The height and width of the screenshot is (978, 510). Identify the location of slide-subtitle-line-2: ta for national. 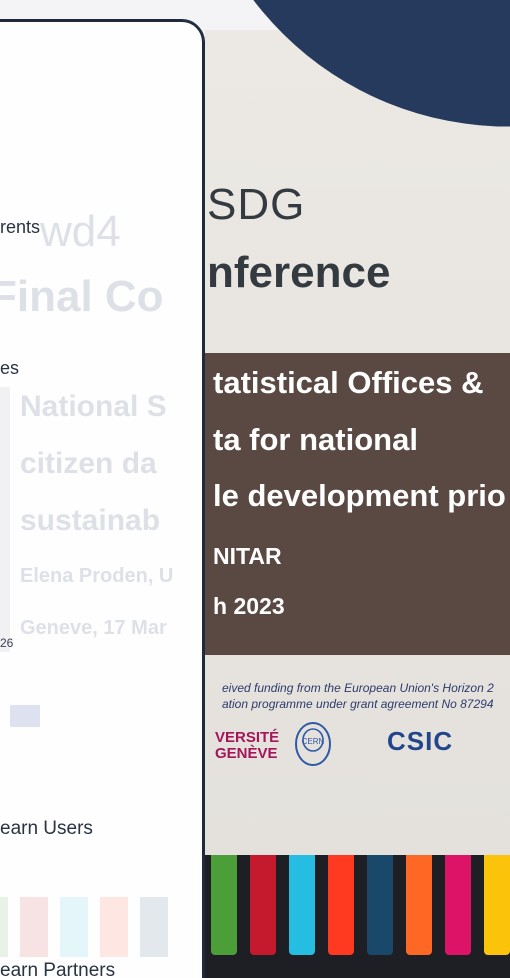
(315, 439).